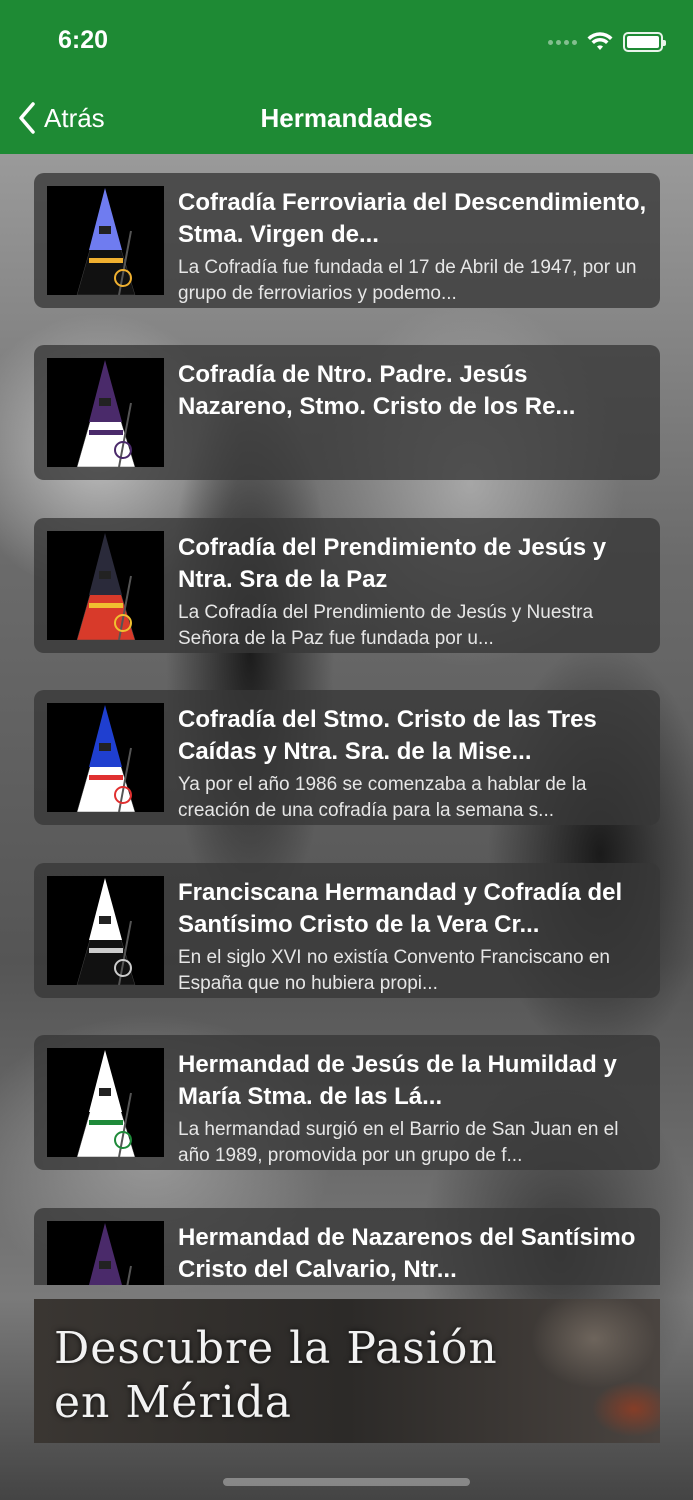  What do you see at coordinates (173, 1402) in the screenshot?
I see `banner-line-2: en Mérida` at bounding box center [173, 1402].